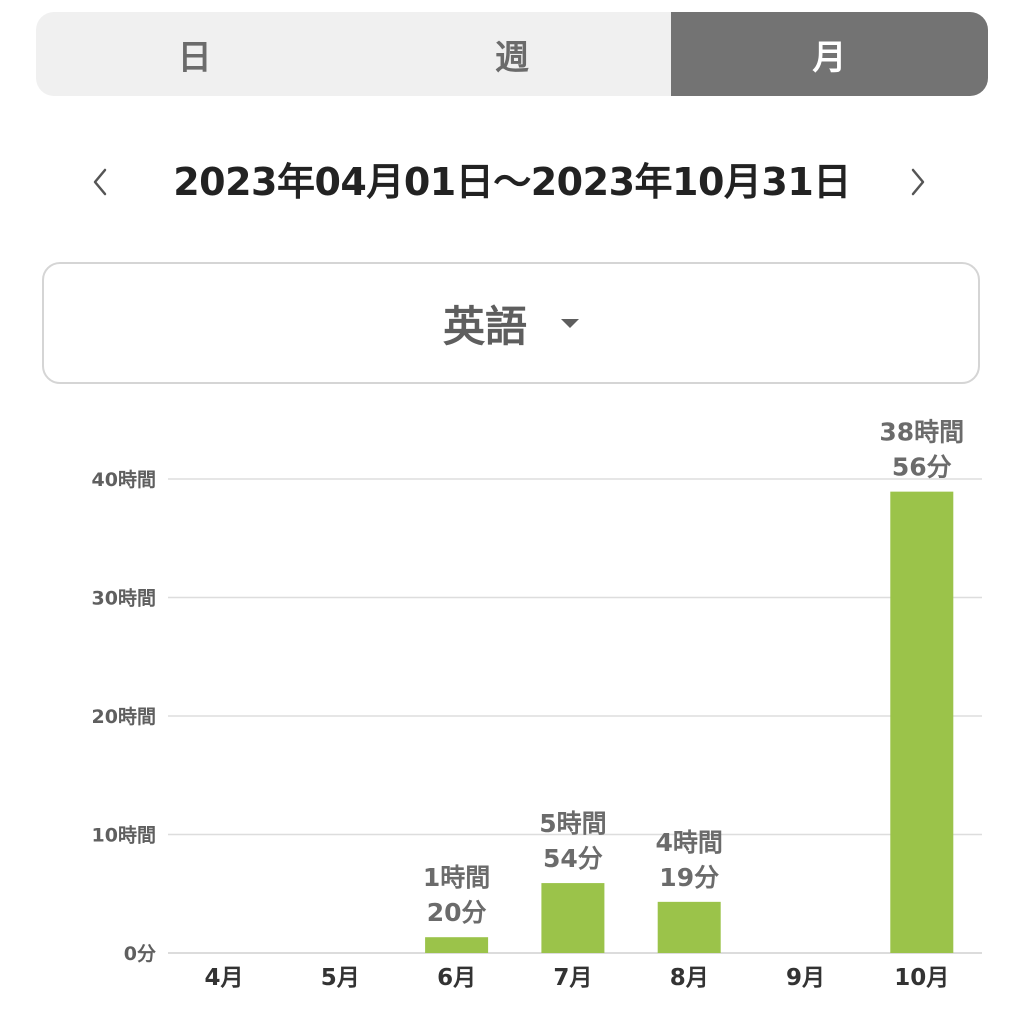 The width and height of the screenshot is (1024, 1024). Describe the element at coordinates (689, 978) in the screenshot. I see `x-tick-label: 8月` at that location.